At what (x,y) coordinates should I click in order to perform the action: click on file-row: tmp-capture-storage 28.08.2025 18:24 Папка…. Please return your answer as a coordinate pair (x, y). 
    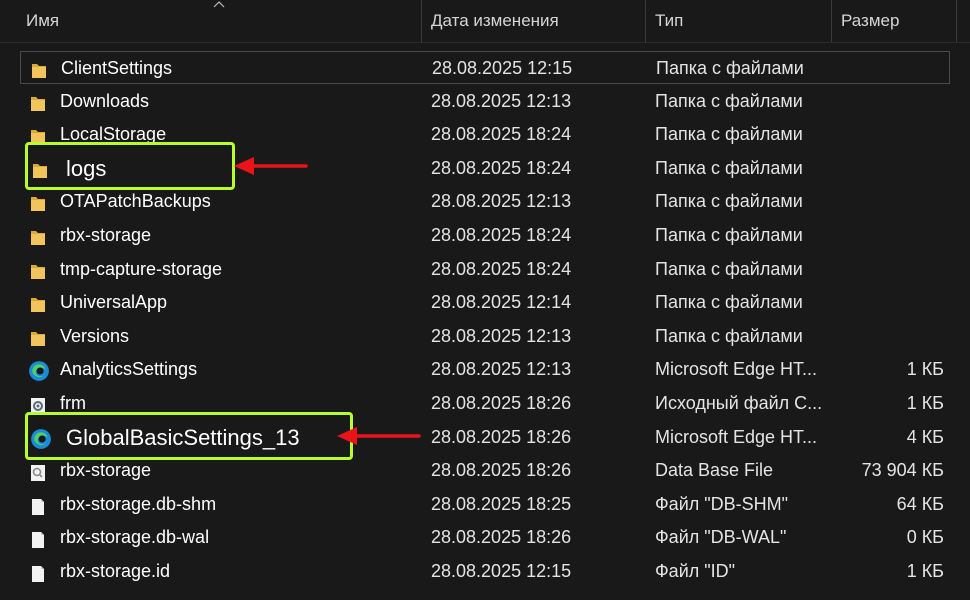
    Looking at the image, I should click on (485, 269).